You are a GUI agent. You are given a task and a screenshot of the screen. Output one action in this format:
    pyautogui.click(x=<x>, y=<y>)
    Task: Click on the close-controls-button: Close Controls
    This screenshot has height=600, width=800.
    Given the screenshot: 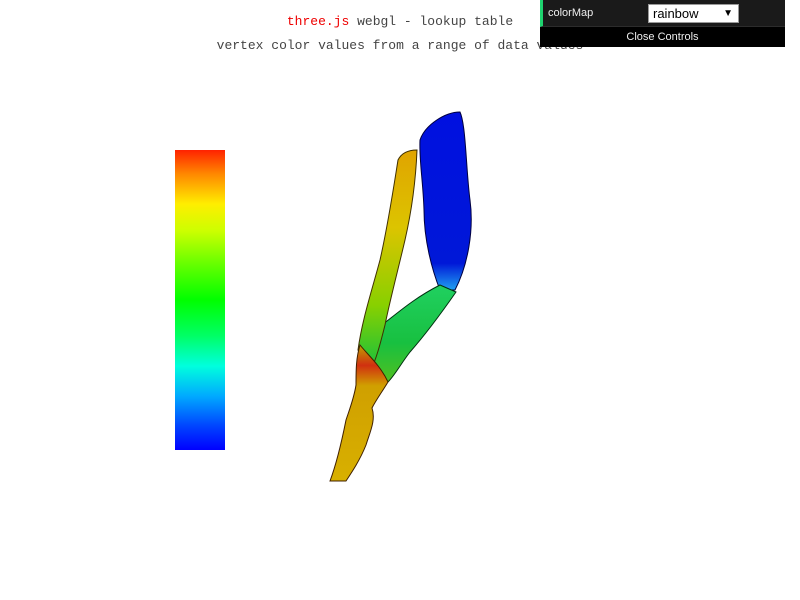 What is the action you would take?
    pyautogui.click(x=662, y=37)
    